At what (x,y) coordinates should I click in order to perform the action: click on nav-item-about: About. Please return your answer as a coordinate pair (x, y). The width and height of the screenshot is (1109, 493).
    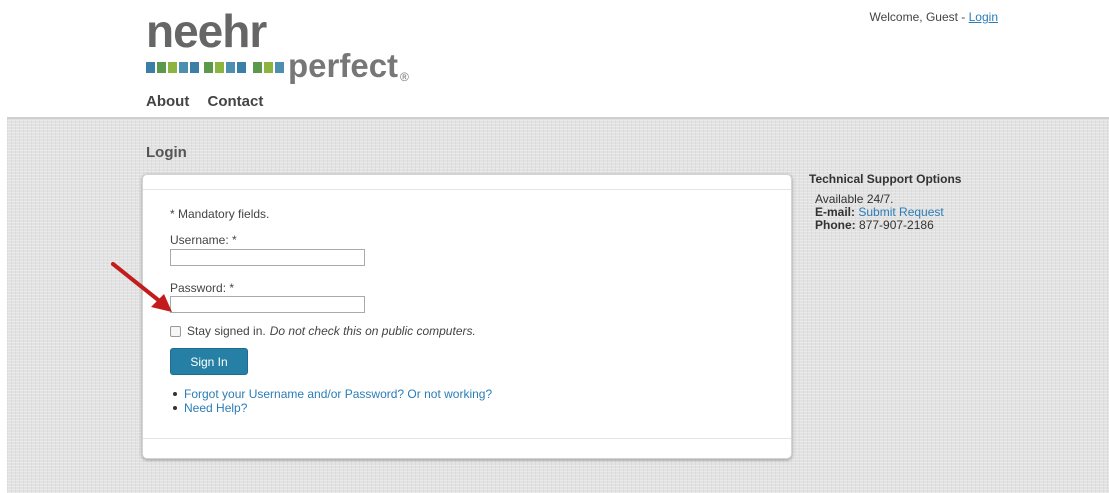
    Looking at the image, I should click on (167, 101).